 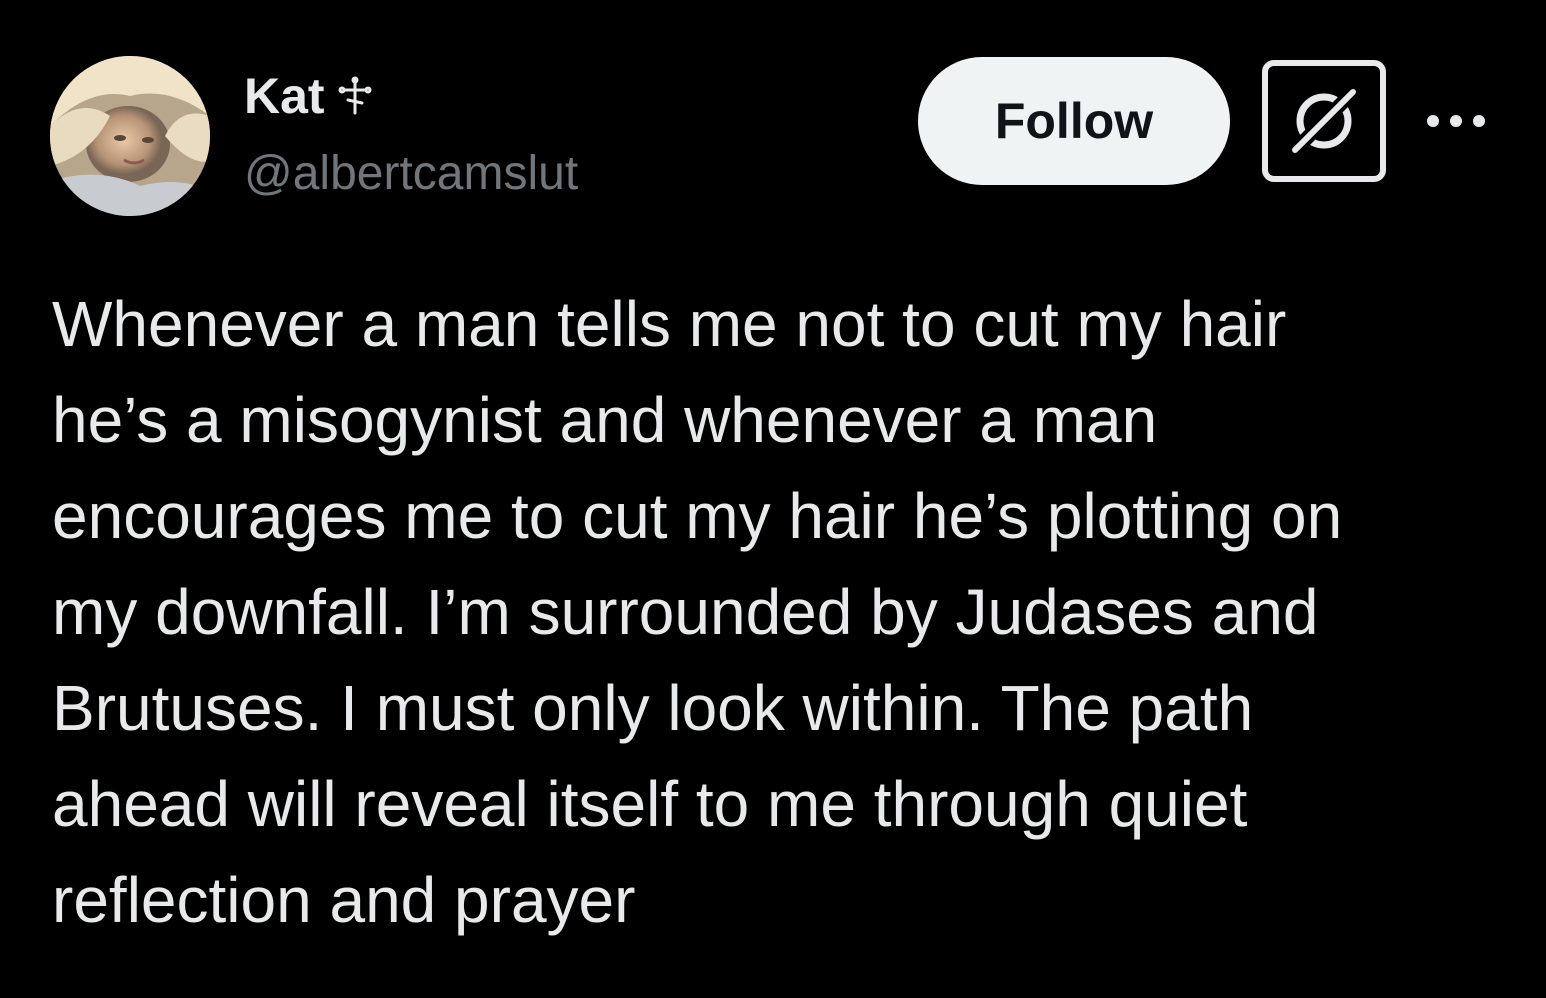 I want to click on grok-button, so click(x=1324, y=121).